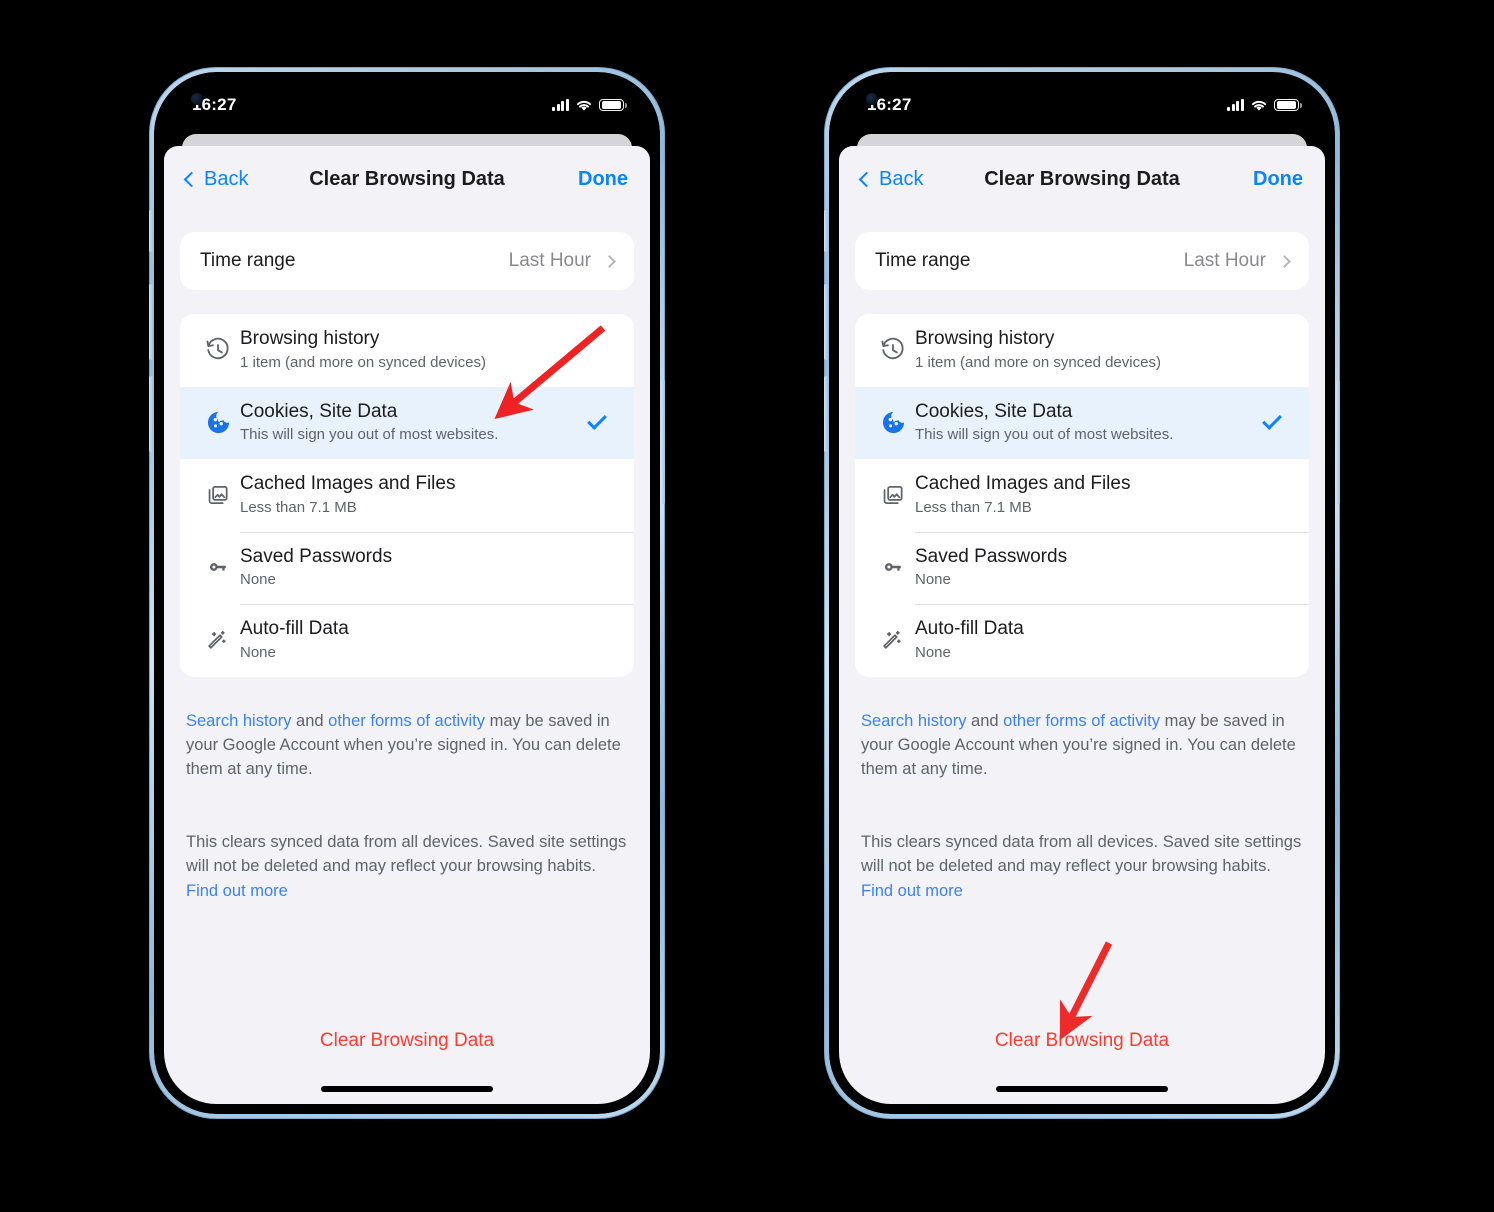 The width and height of the screenshot is (1494, 1212). What do you see at coordinates (985, 338) in the screenshot?
I see `option-title: Browsing history` at bounding box center [985, 338].